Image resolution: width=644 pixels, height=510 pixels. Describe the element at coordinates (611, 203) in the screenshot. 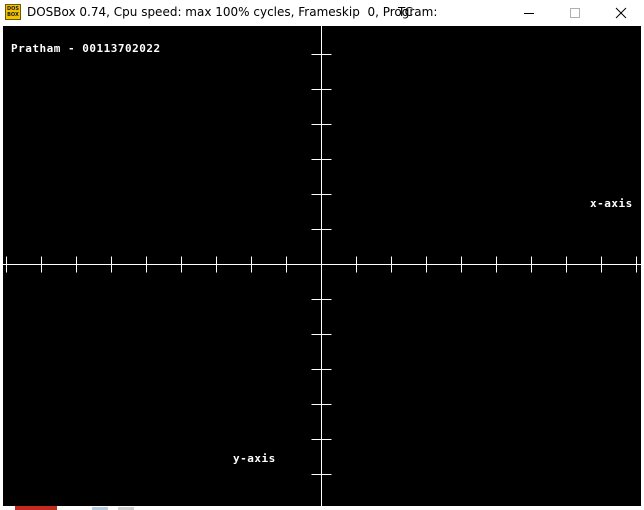

I see `x-axis-label: x-axis` at that location.